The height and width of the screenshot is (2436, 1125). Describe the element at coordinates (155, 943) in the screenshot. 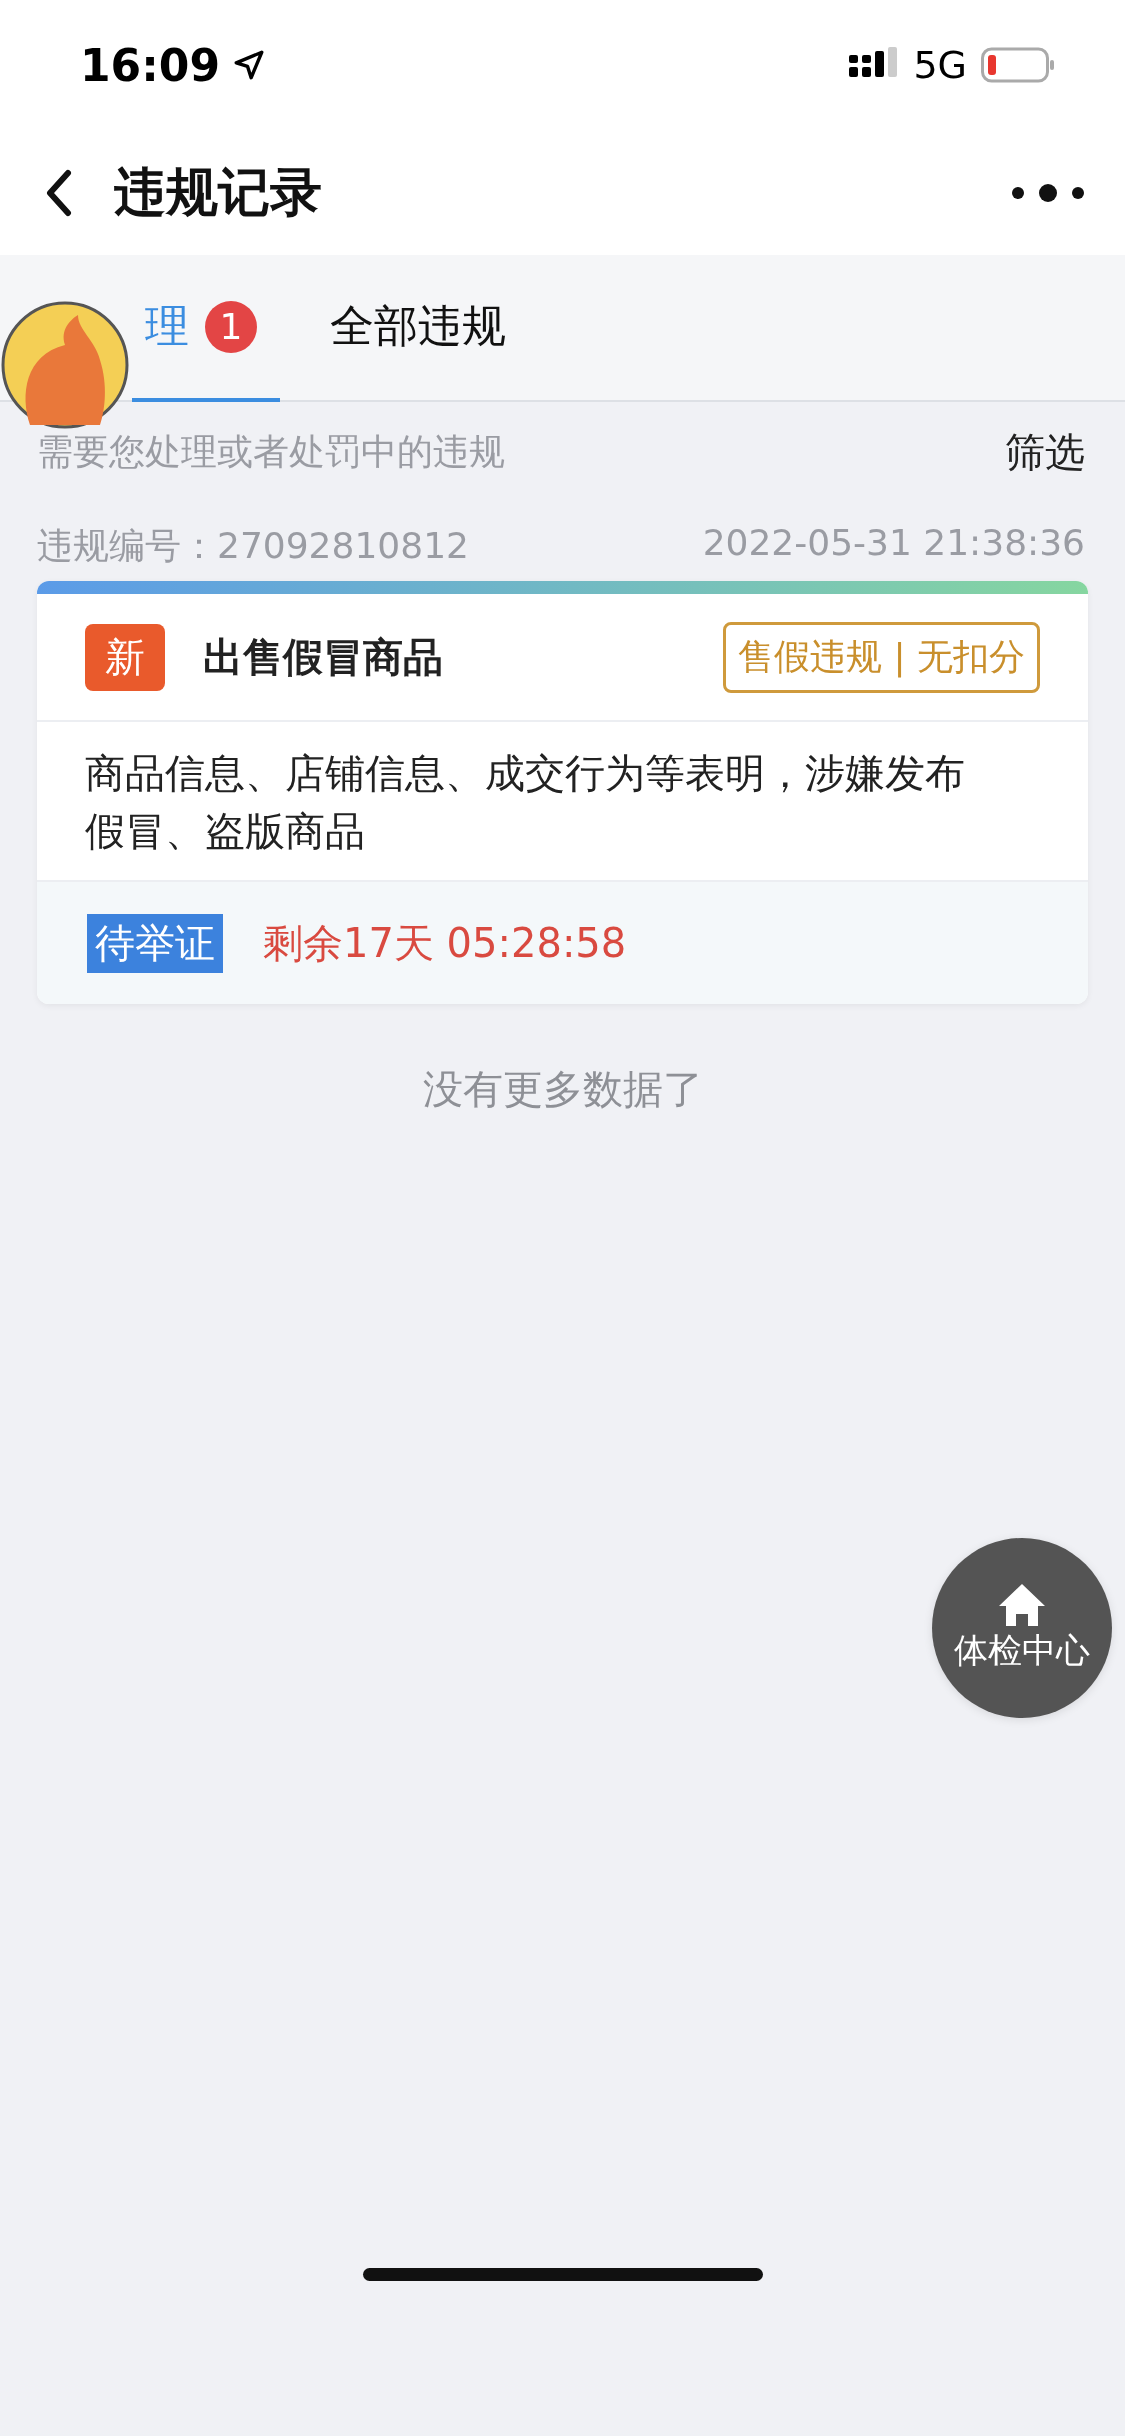

I see `status-tag: 待举证` at that location.